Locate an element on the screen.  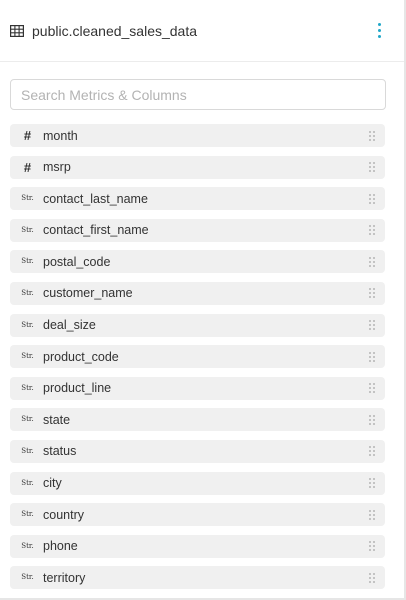
column-name: deal_size is located at coordinates (69, 325).